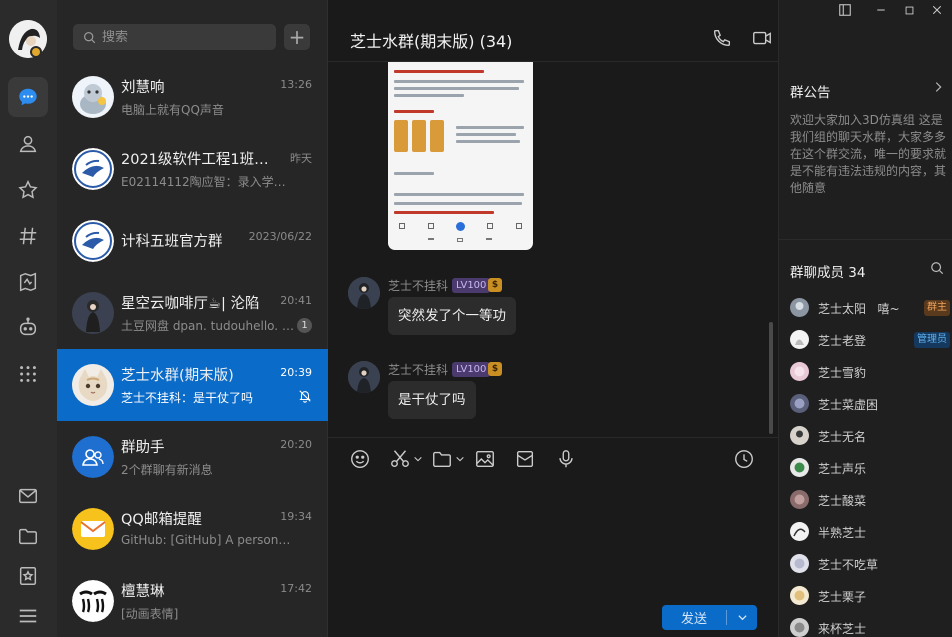 This screenshot has width=952, height=637. Describe the element at coordinates (360, 459) in the screenshot. I see `emoji-button` at that location.